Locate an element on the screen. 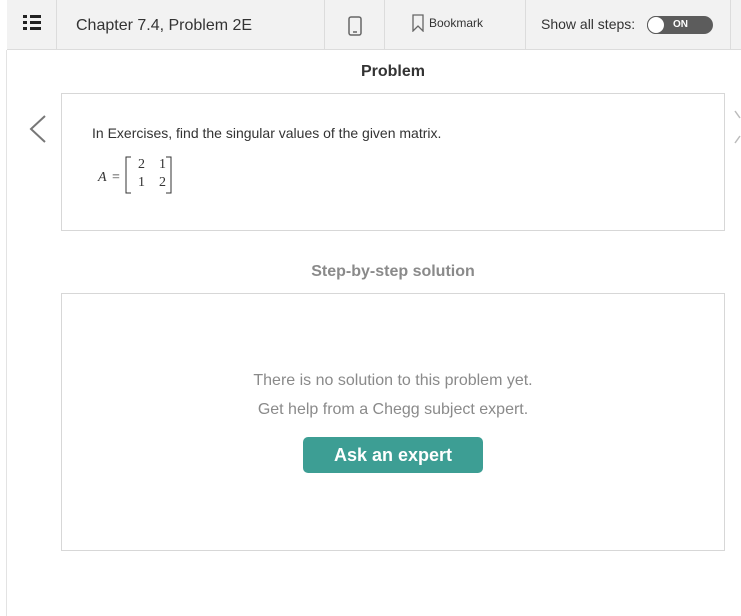  bookmark-icon is located at coordinates (418, 23).